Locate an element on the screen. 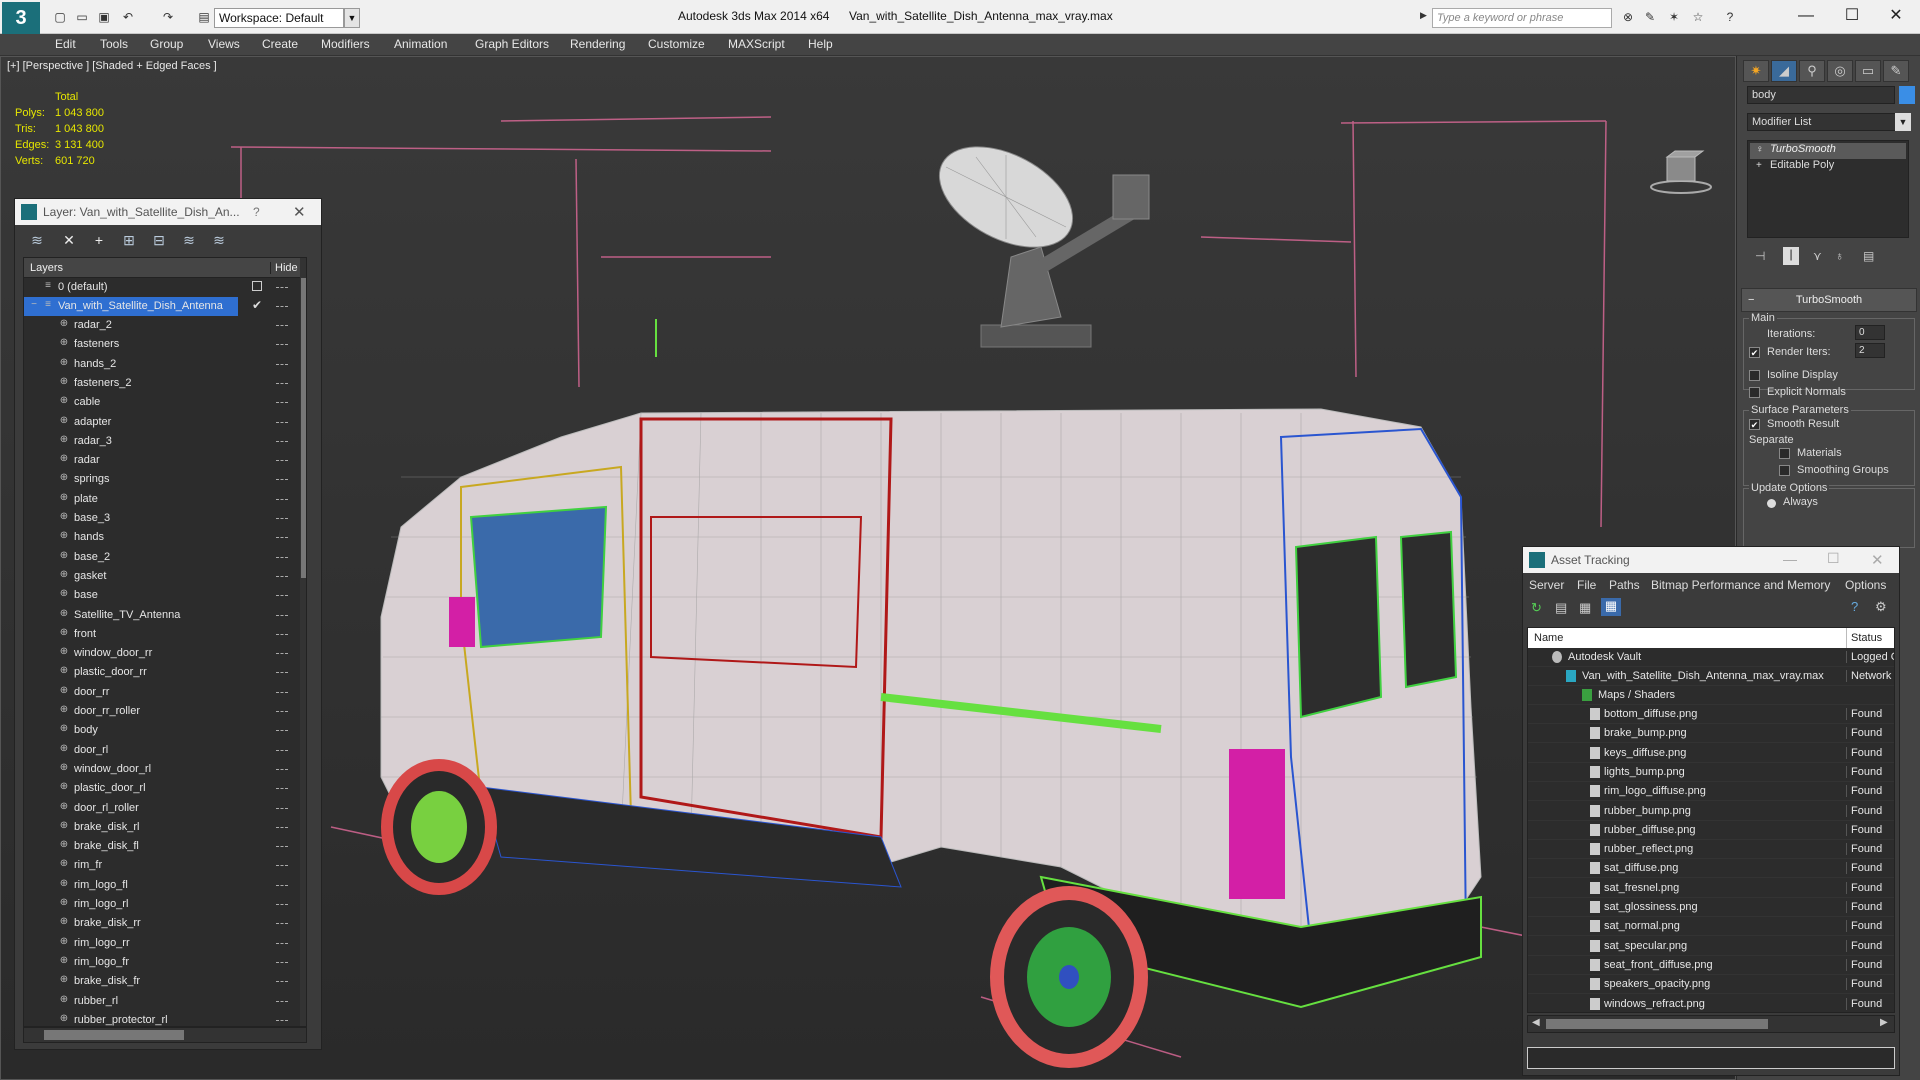 This screenshot has height=1080, width=1920. menu-graph-editors: Graph Editors is located at coordinates (512, 44).